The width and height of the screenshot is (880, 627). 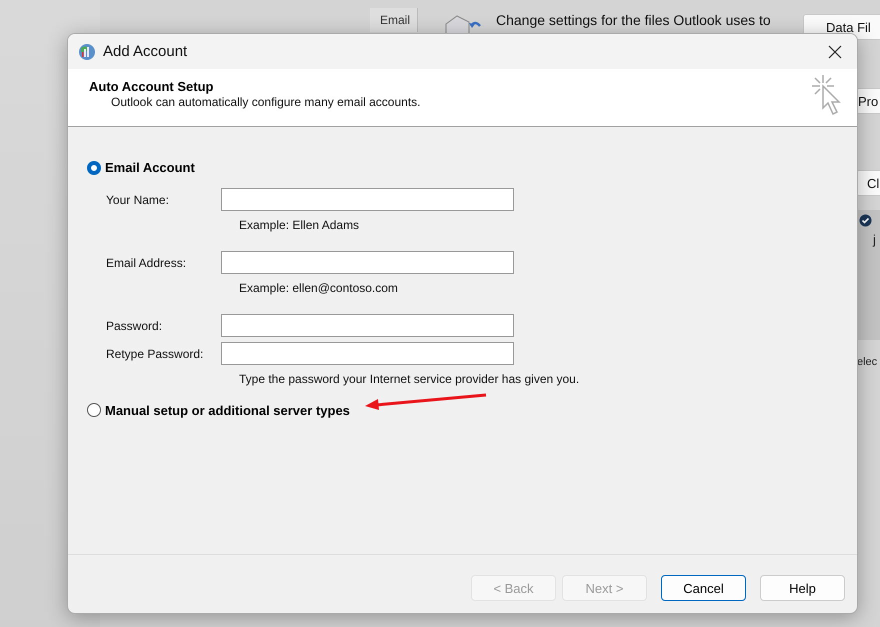 What do you see at coordinates (145, 51) in the screenshot?
I see `window-title: Add Account` at bounding box center [145, 51].